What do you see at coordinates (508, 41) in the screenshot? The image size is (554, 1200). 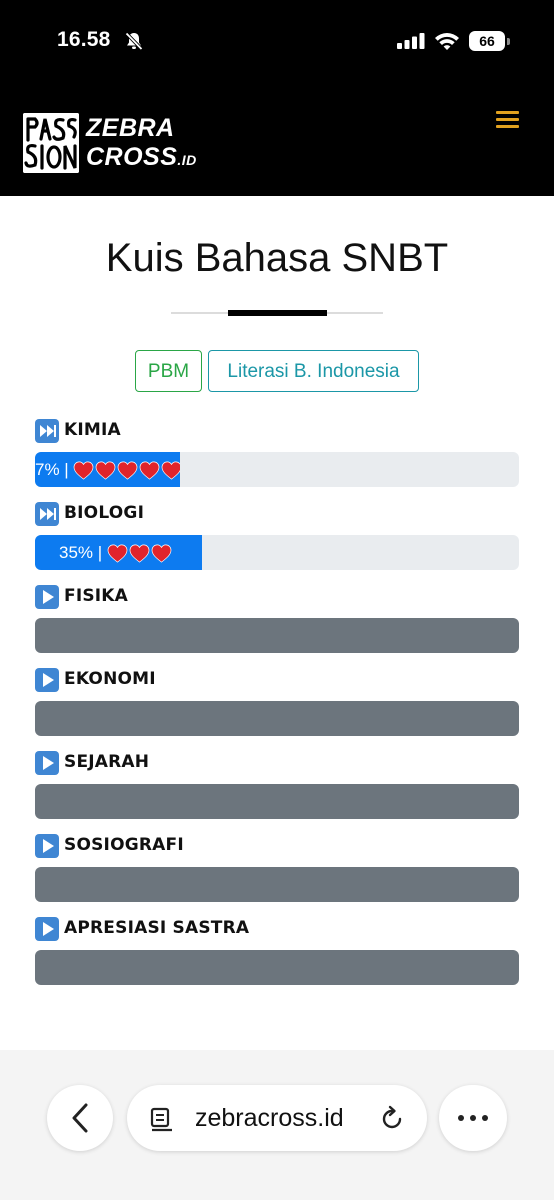 I see `battery-cap` at bounding box center [508, 41].